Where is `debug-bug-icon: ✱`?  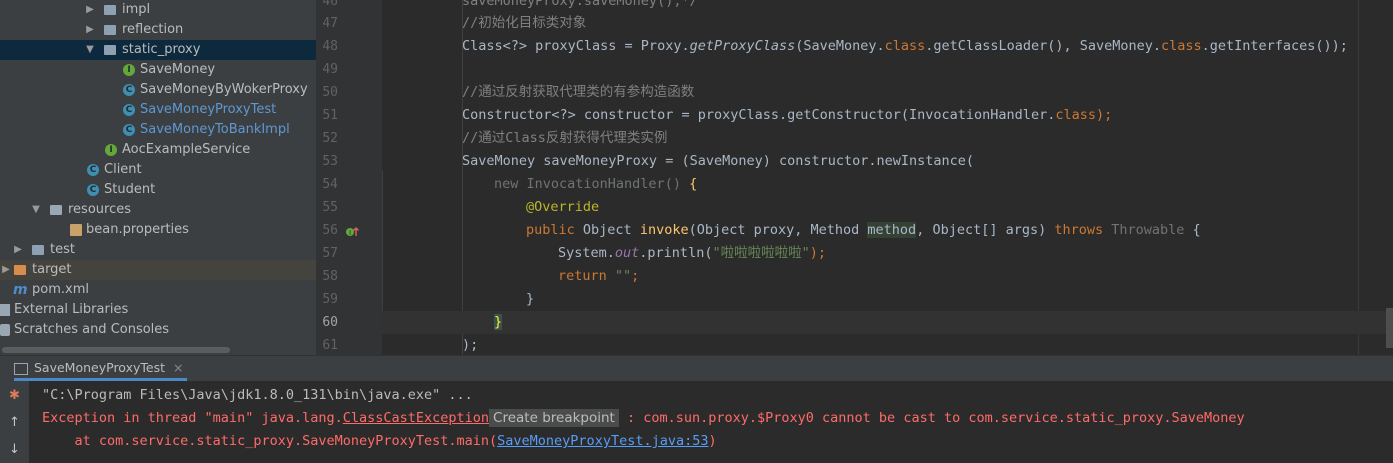 debug-bug-icon: ✱ is located at coordinates (14, 395).